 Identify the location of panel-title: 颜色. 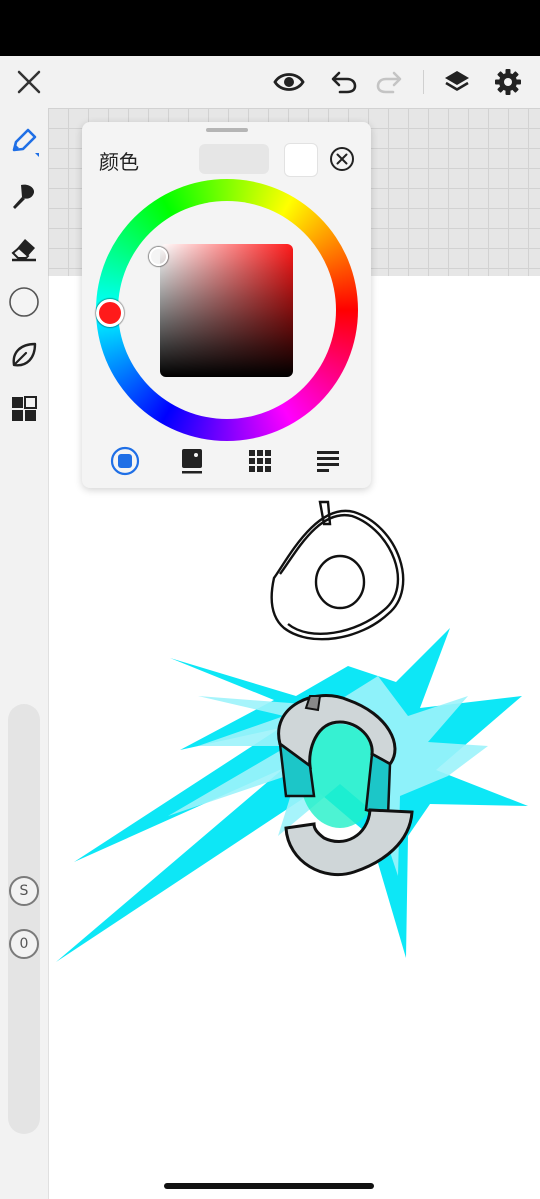
(119, 162).